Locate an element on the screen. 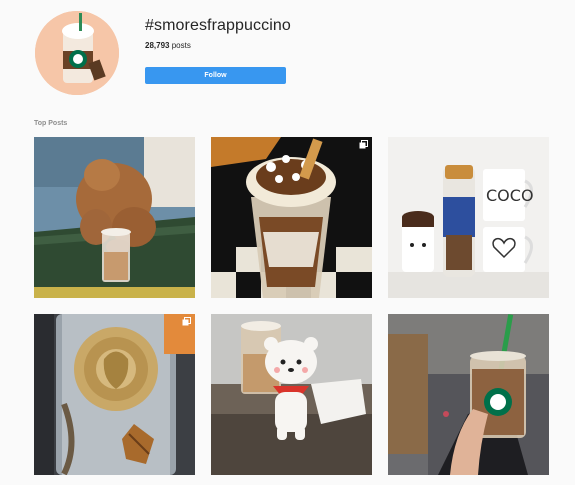 This screenshot has height=485, width=575. post-thumbnail-frappuccino is located at coordinates (291, 217).